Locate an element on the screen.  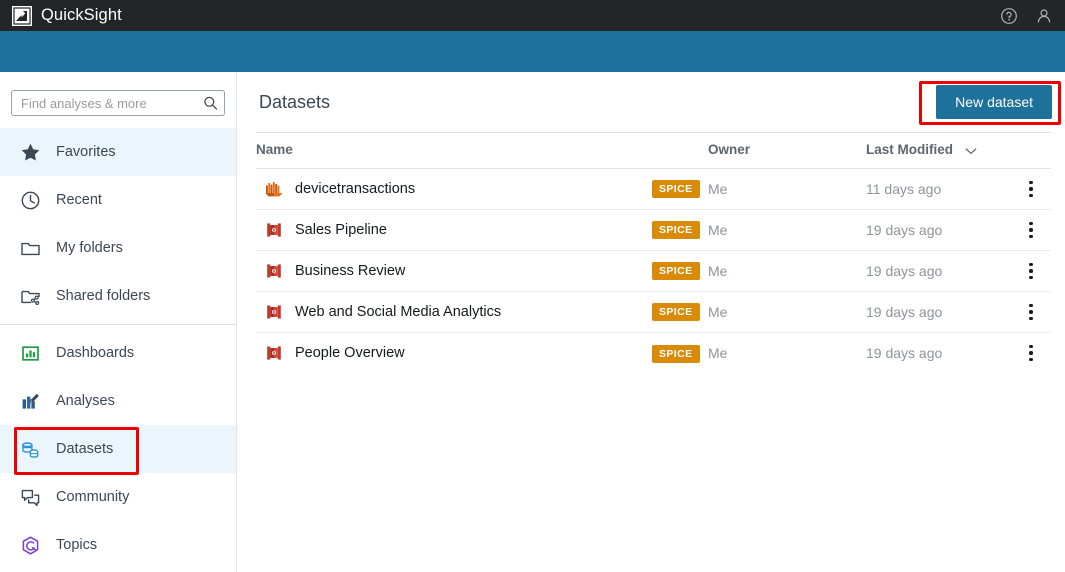
topics-icon is located at coordinates (30, 545).